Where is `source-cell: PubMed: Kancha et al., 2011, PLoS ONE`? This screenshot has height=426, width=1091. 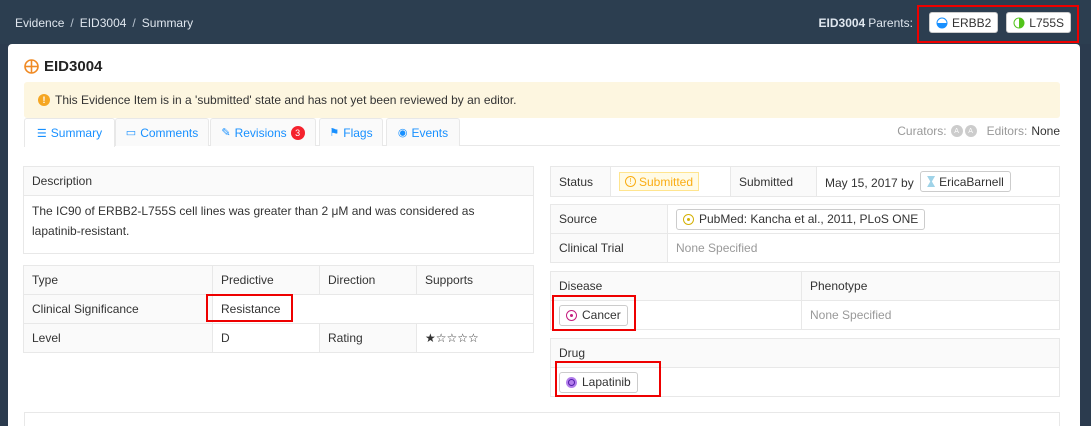 source-cell: PubMed: Kancha et al., 2011, PLoS ONE is located at coordinates (863, 219).